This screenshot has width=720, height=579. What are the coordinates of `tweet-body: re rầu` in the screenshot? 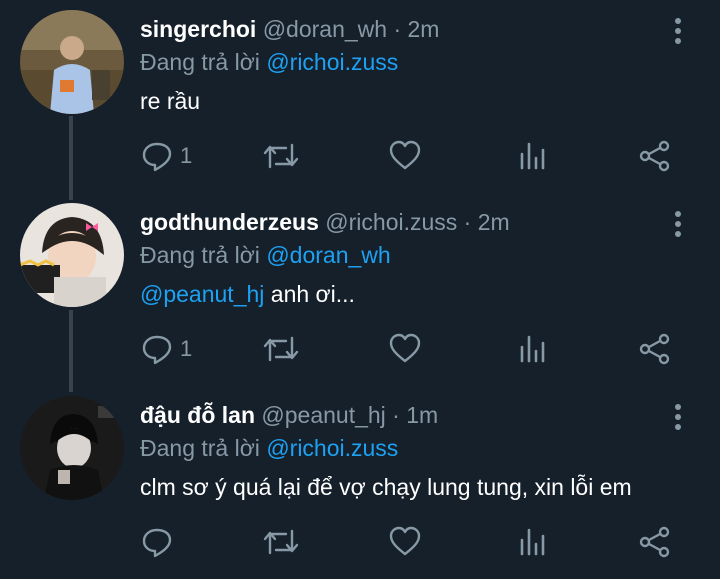 It's located at (170, 101).